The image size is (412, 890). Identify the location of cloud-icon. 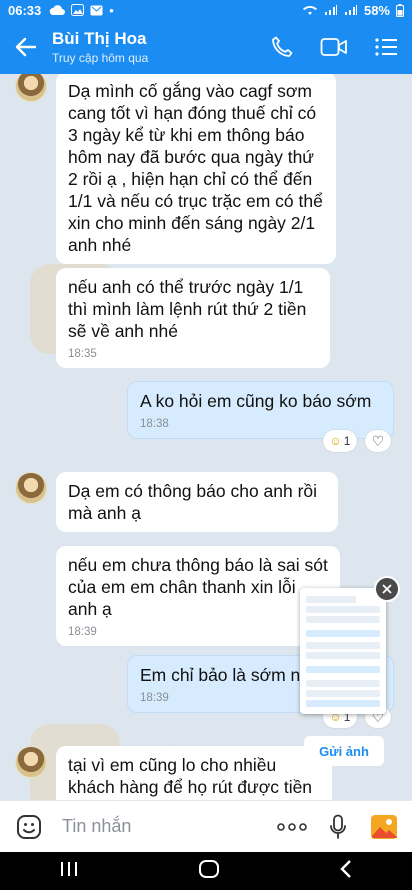
(57, 10).